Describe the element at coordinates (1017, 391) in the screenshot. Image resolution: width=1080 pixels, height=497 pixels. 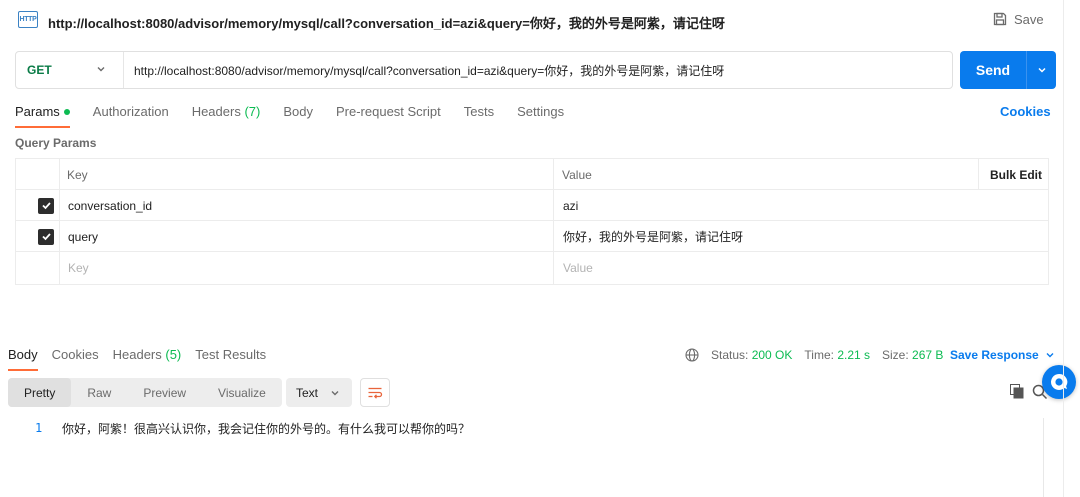
I see `copy-icon` at that location.